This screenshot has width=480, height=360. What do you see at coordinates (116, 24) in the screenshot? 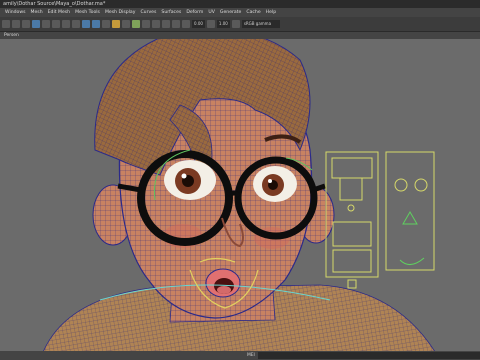
I see `light-icon` at bounding box center [116, 24].